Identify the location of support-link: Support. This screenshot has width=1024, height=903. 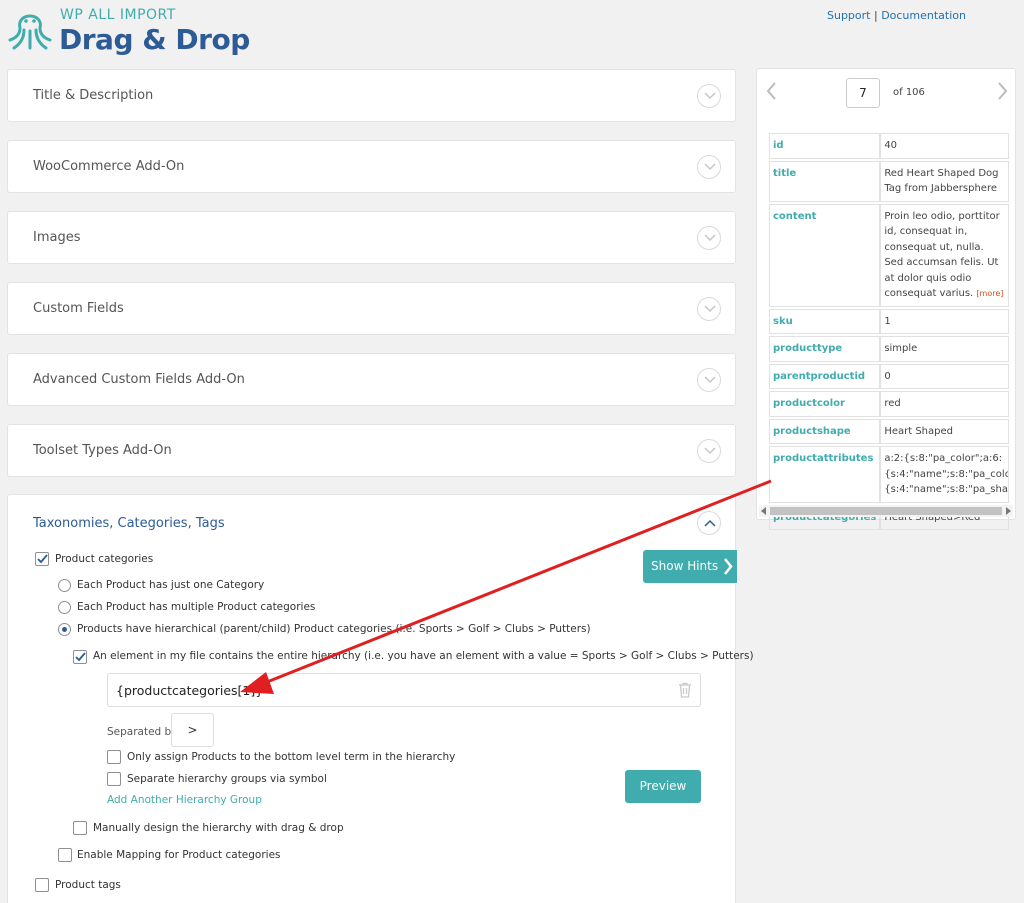
(848, 15).